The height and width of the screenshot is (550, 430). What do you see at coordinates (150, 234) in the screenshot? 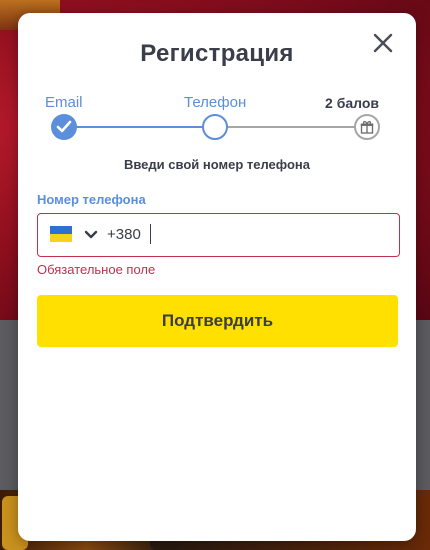
I see `text-cursor` at bounding box center [150, 234].